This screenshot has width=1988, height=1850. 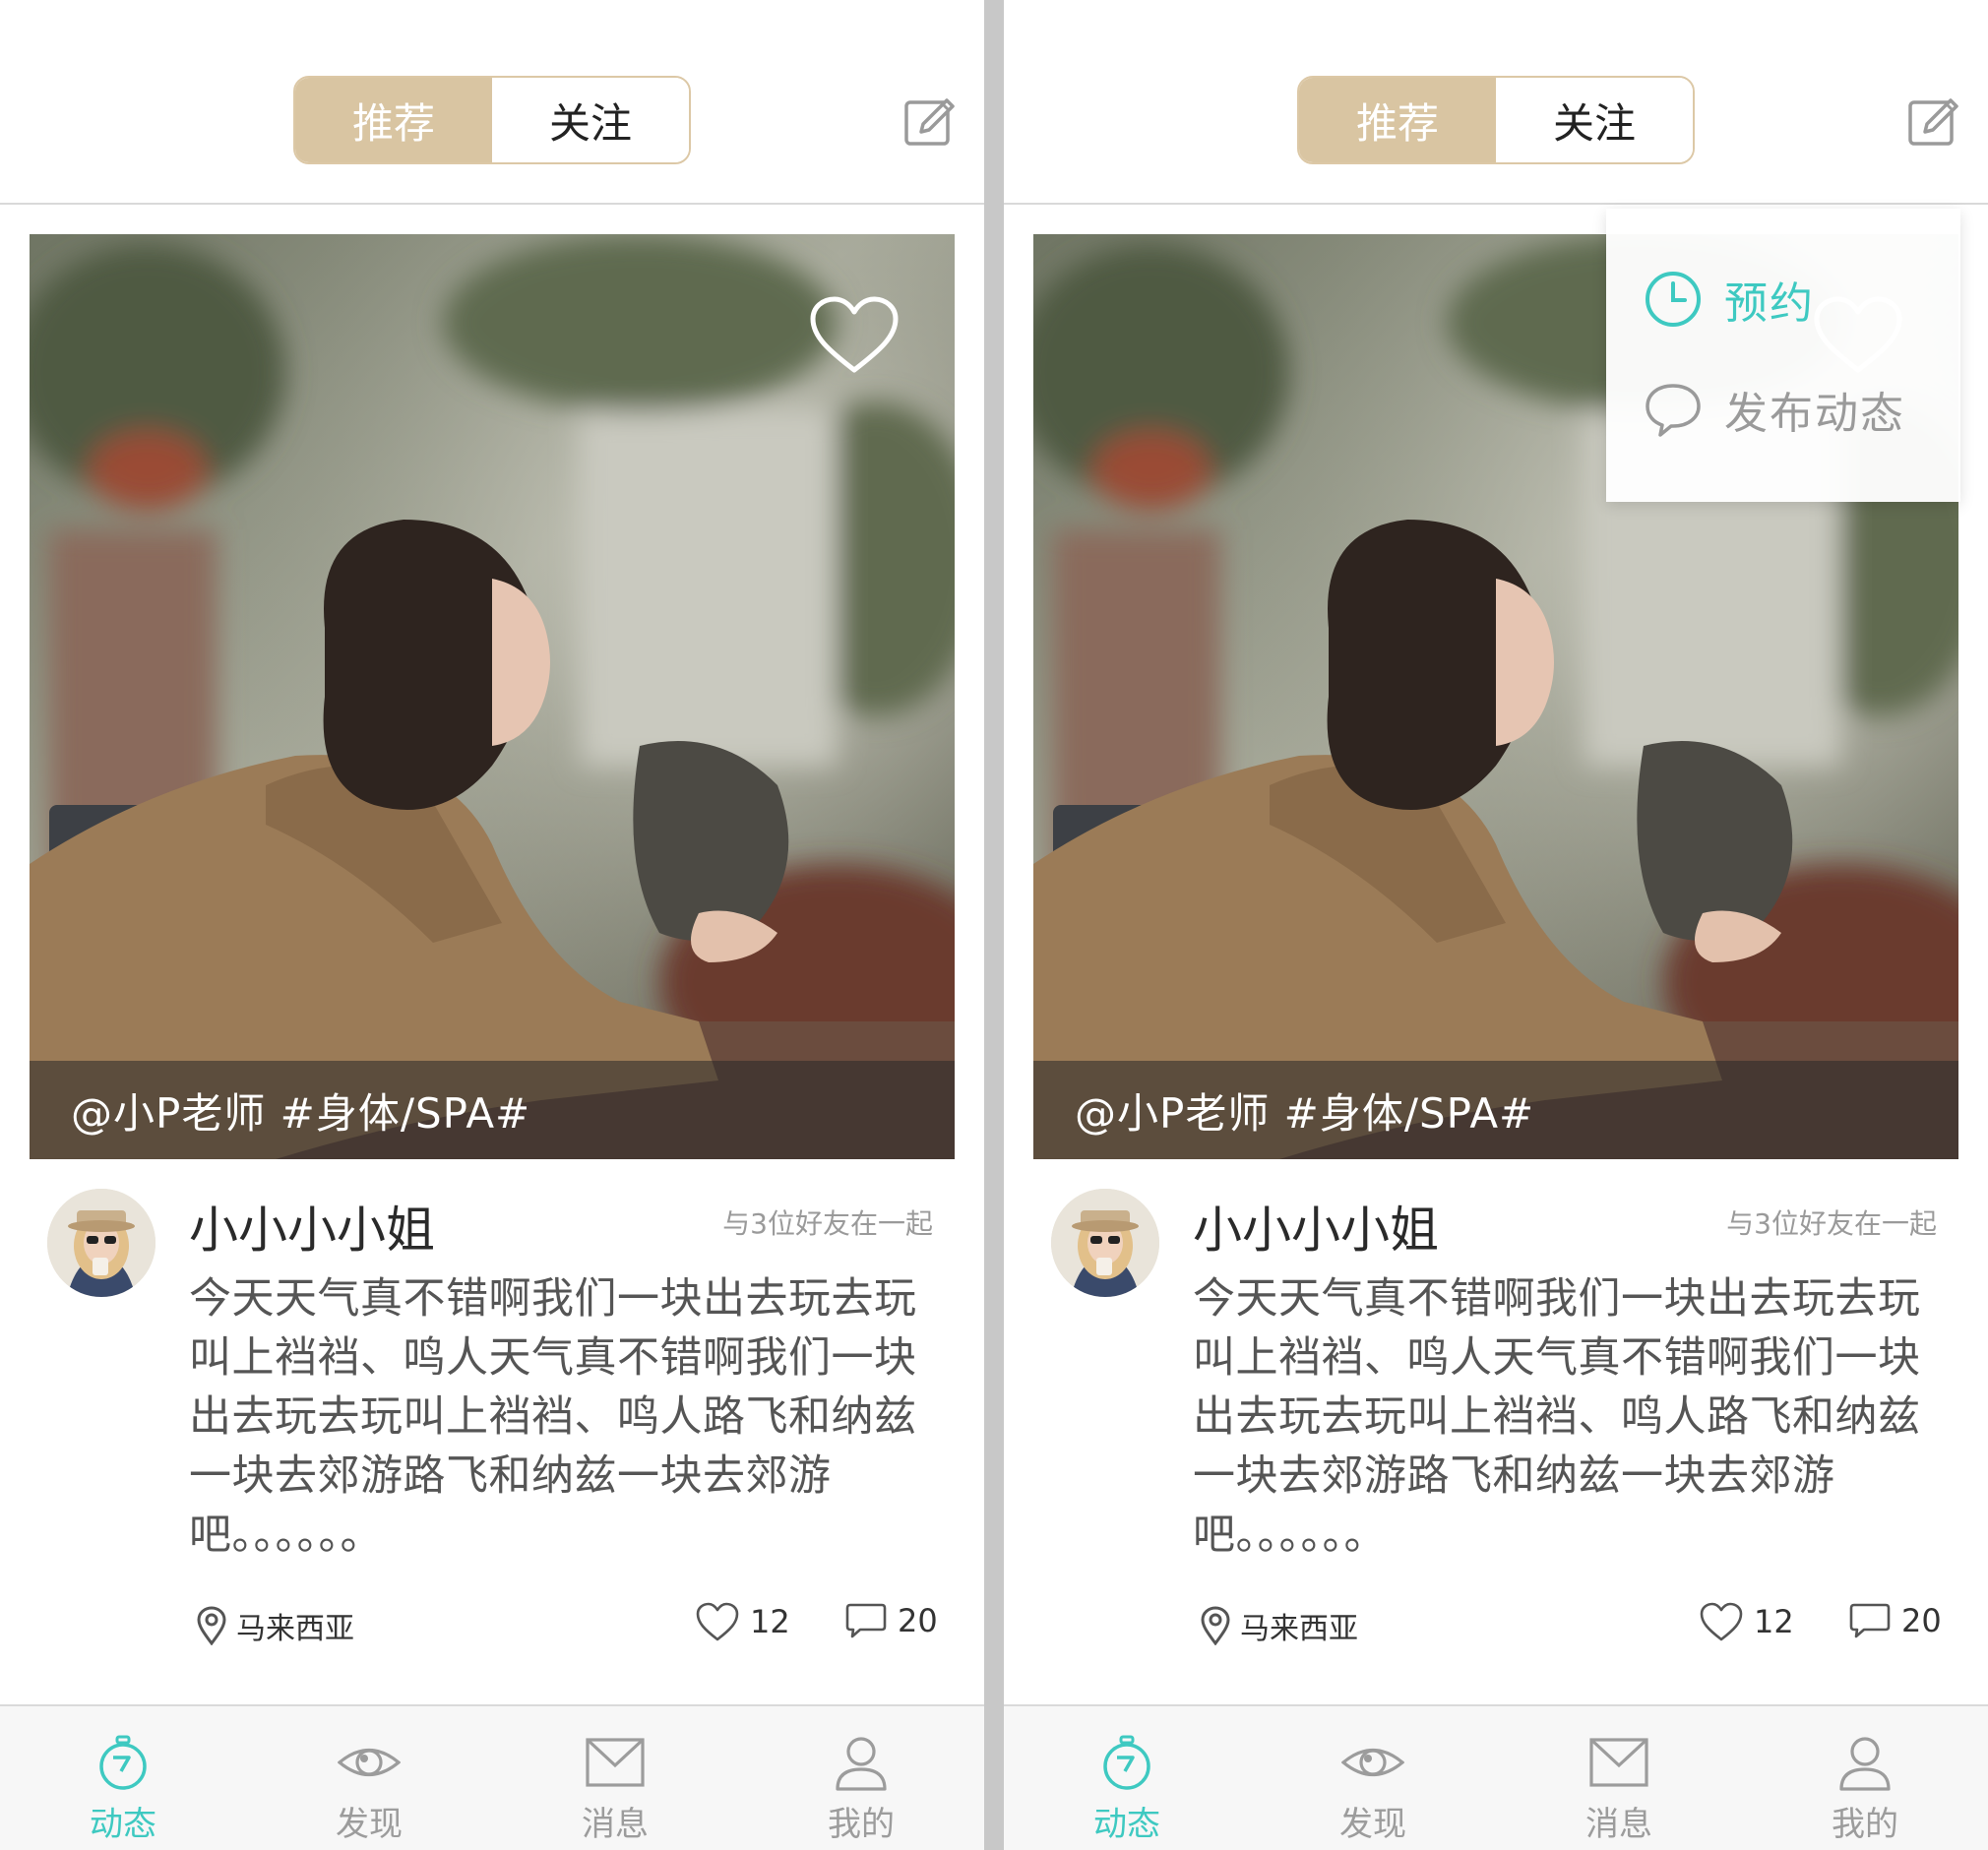 What do you see at coordinates (1783, 355) in the screenshot?
I see `edit-dropdown-menu: 预约 发布动态` at bounding box center [1783, 355].